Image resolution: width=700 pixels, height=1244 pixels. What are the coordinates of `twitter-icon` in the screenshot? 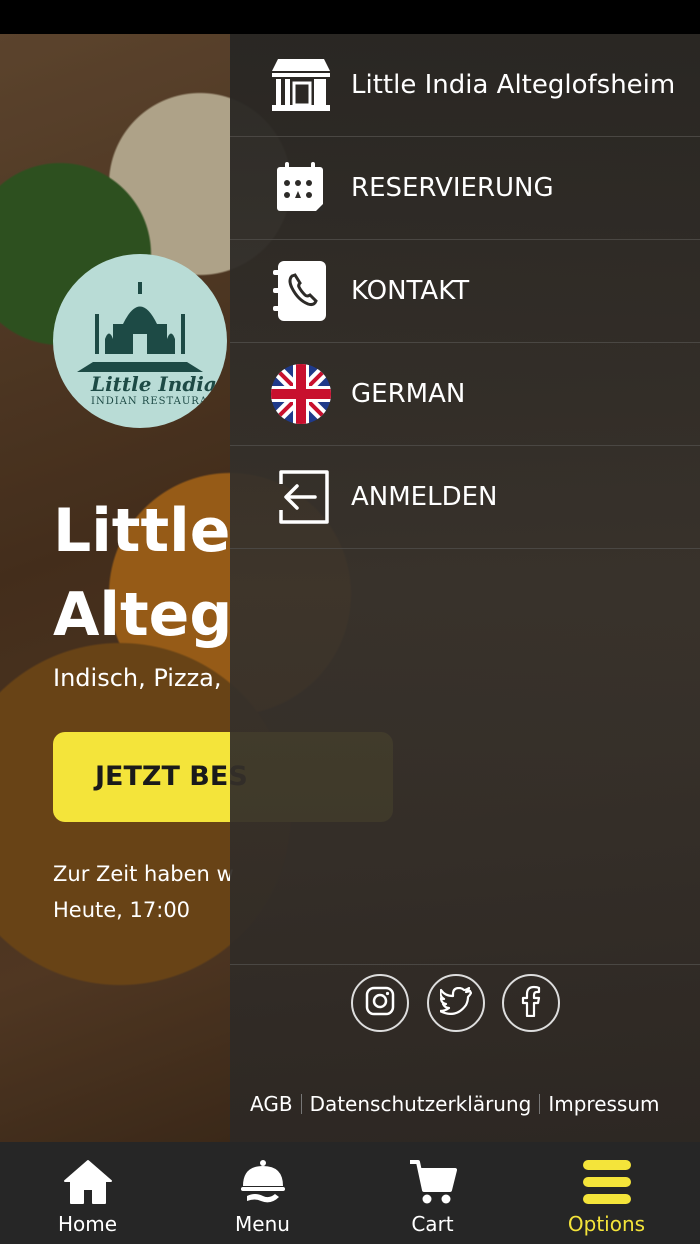 It's located at (455, 1002).